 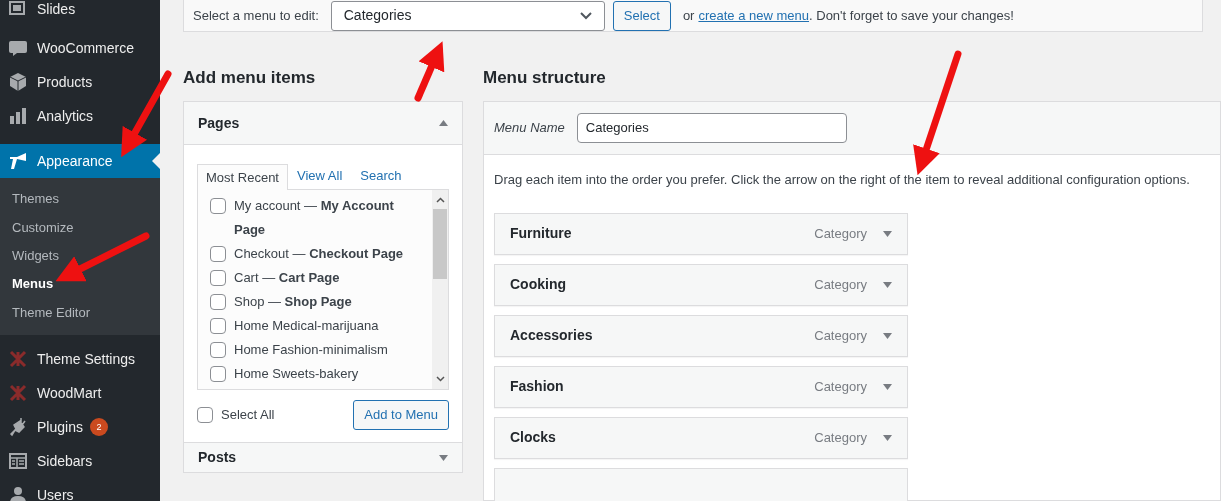 What do you see at coordinates (911, 15) in the screenshot?
I see `note-text: . Don't forget to save your changes!` at bounding box center [911, 15].